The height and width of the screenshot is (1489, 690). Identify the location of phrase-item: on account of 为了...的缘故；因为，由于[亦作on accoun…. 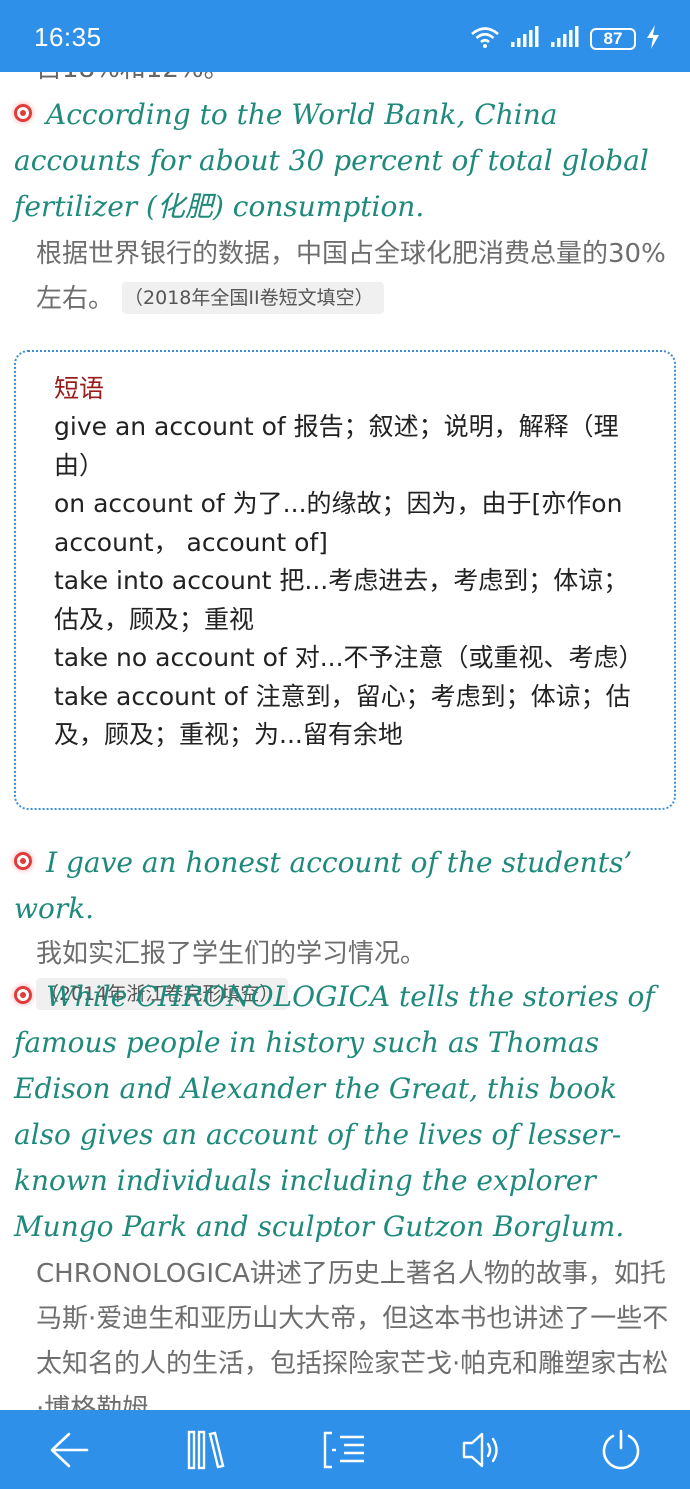
(338, 523).